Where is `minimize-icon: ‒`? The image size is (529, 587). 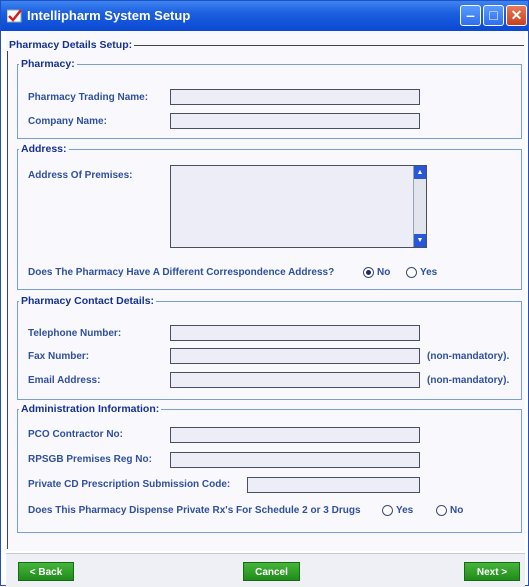
minimize-icon: ‒ is located at coordinates (470, 15).